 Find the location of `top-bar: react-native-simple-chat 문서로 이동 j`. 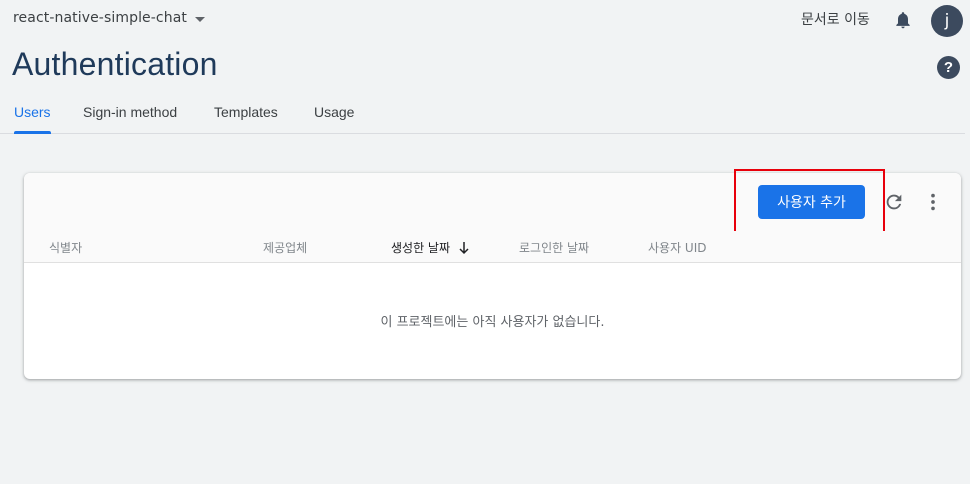

top-bar: react-native-simple-chat 문서로 이동 j is located at coordinates (485, 21).